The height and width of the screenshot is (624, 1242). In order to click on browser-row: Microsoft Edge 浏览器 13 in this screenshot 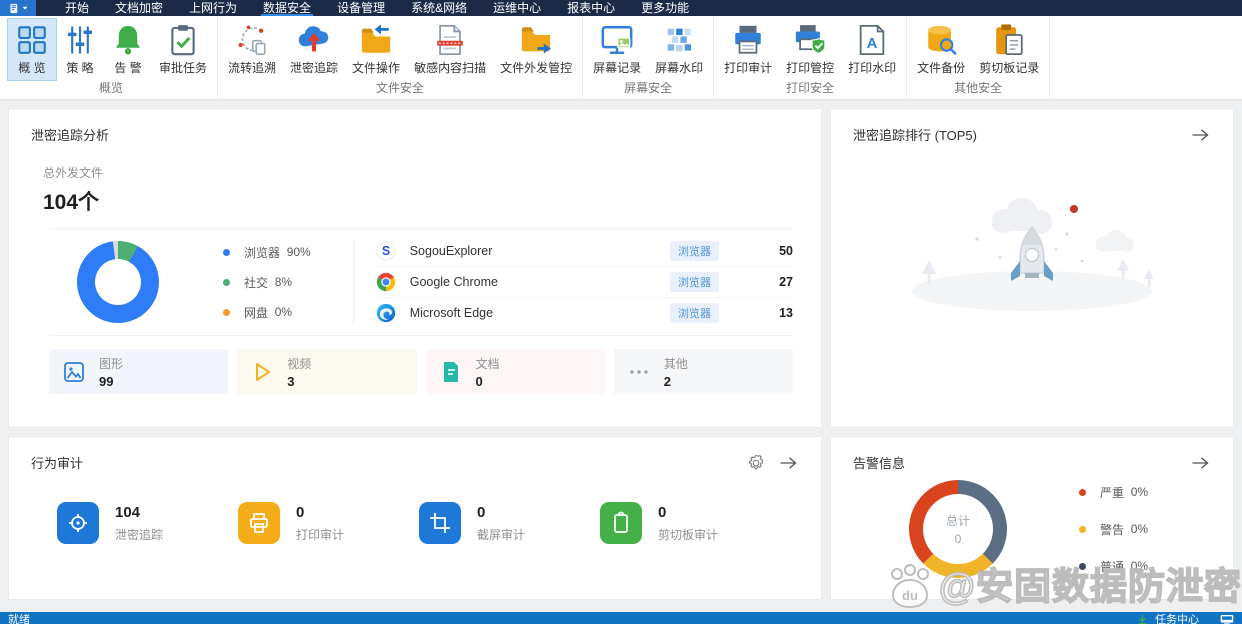, I will do `click(584, 313)`.